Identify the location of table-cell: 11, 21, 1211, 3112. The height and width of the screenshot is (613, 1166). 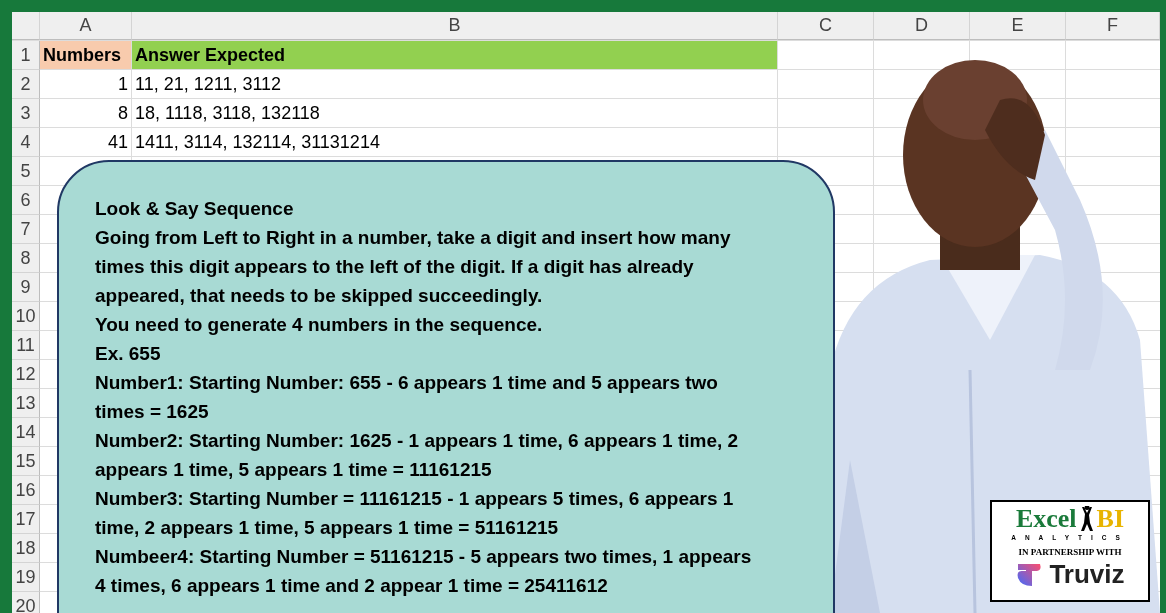
(455, 84).